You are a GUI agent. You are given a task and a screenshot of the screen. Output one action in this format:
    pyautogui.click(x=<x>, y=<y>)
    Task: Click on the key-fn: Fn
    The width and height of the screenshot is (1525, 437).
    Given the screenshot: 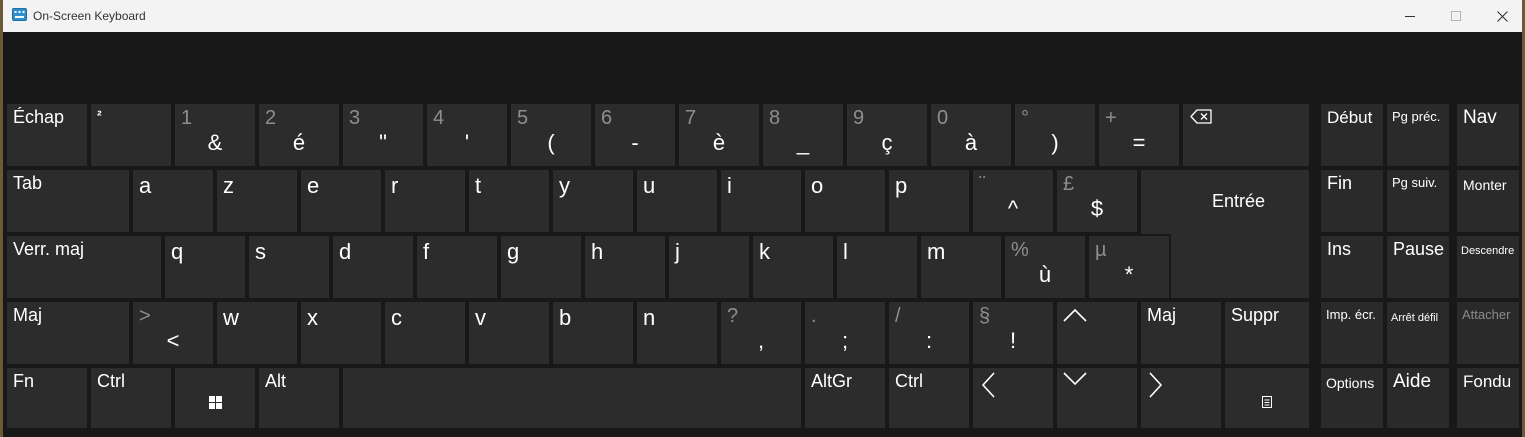 What is the action you would take?
    pyautogui.click(x=47, y=398)
    